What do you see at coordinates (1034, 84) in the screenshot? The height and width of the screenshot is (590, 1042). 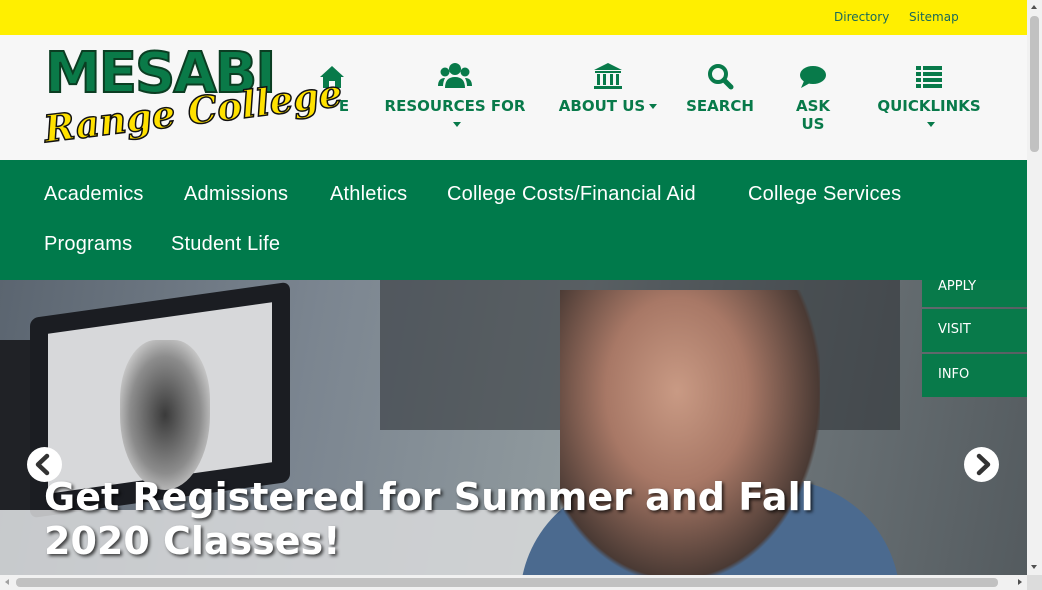 I see `vertical-scroll-thumb` at bounding box center [1034, 84].